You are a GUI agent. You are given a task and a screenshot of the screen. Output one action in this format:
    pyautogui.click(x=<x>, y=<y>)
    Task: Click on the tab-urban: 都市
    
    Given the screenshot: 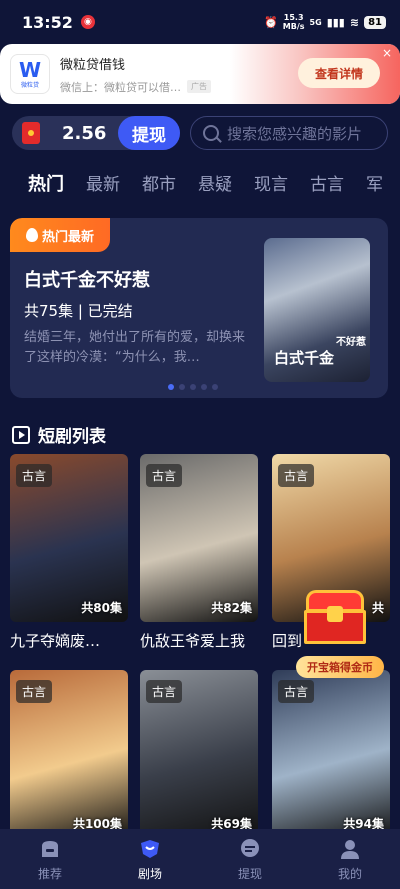 What is the action you would take?
    pyautogui.click(x=159, y=190)
    